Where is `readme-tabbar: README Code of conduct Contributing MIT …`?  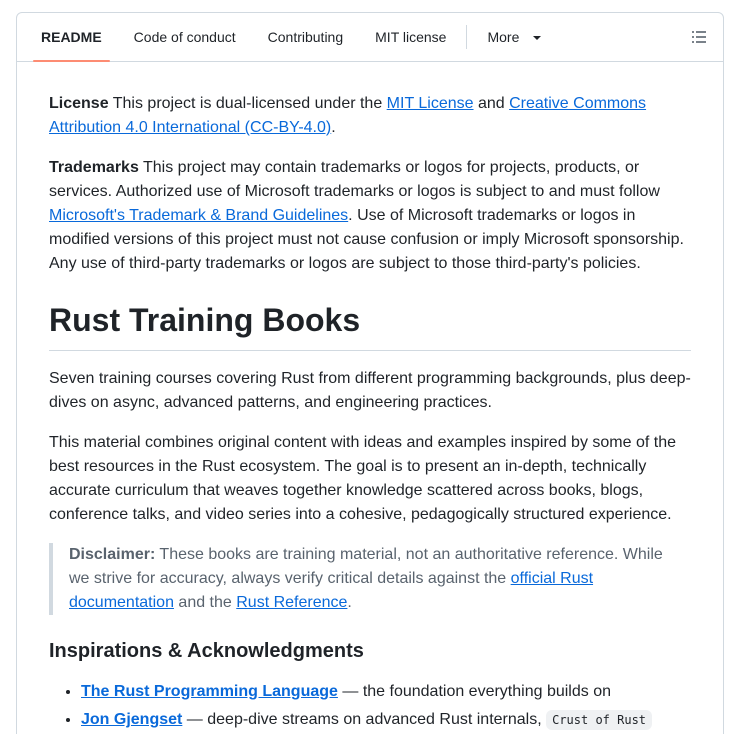 readme-tabbar: README Code of conduct Contributing MIT … is located at coordinates (370, 37).